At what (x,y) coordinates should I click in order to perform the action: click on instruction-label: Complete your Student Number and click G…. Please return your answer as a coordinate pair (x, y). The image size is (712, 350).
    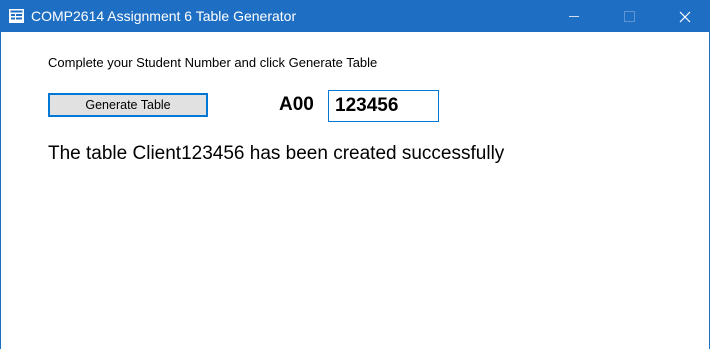
    Looking at the image, I should click on (213, 62).